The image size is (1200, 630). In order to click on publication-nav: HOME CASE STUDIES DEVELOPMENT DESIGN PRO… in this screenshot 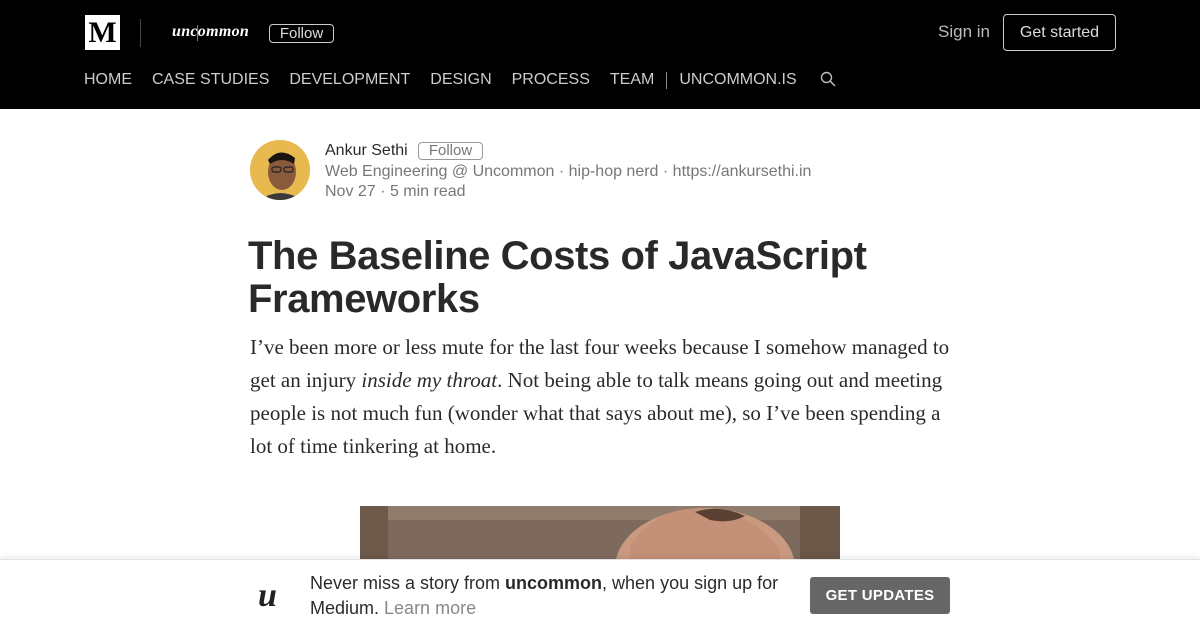, I will do `click(450, 80)`.